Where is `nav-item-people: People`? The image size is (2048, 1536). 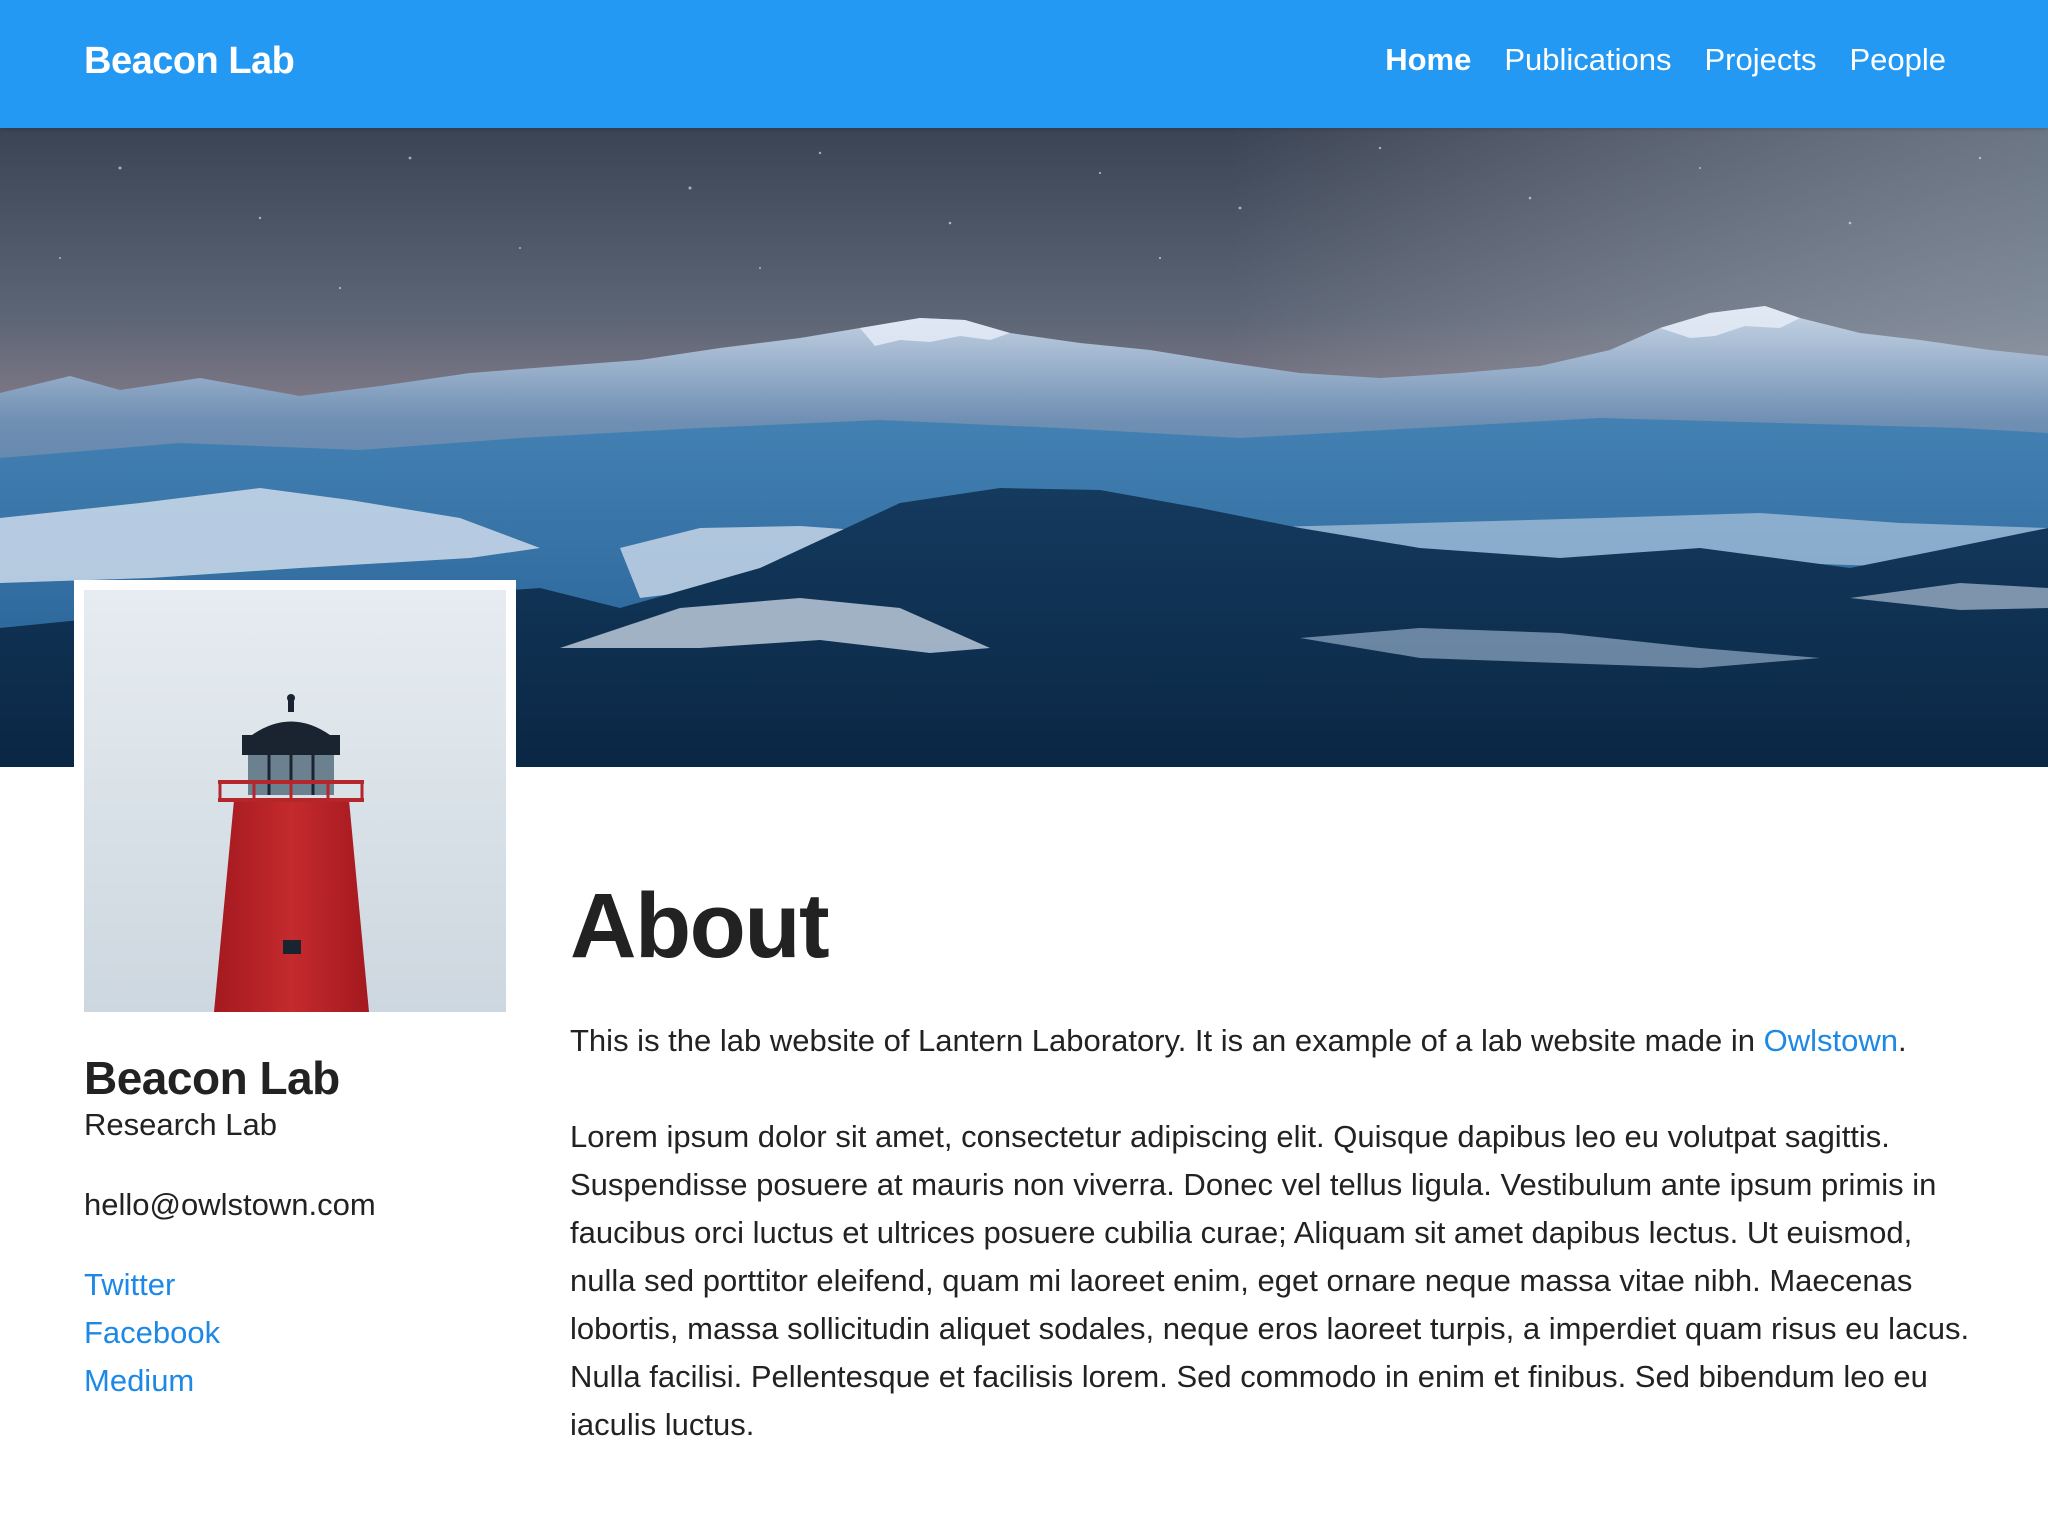 nav-item-people: People is located at coordinates (1897, 60).